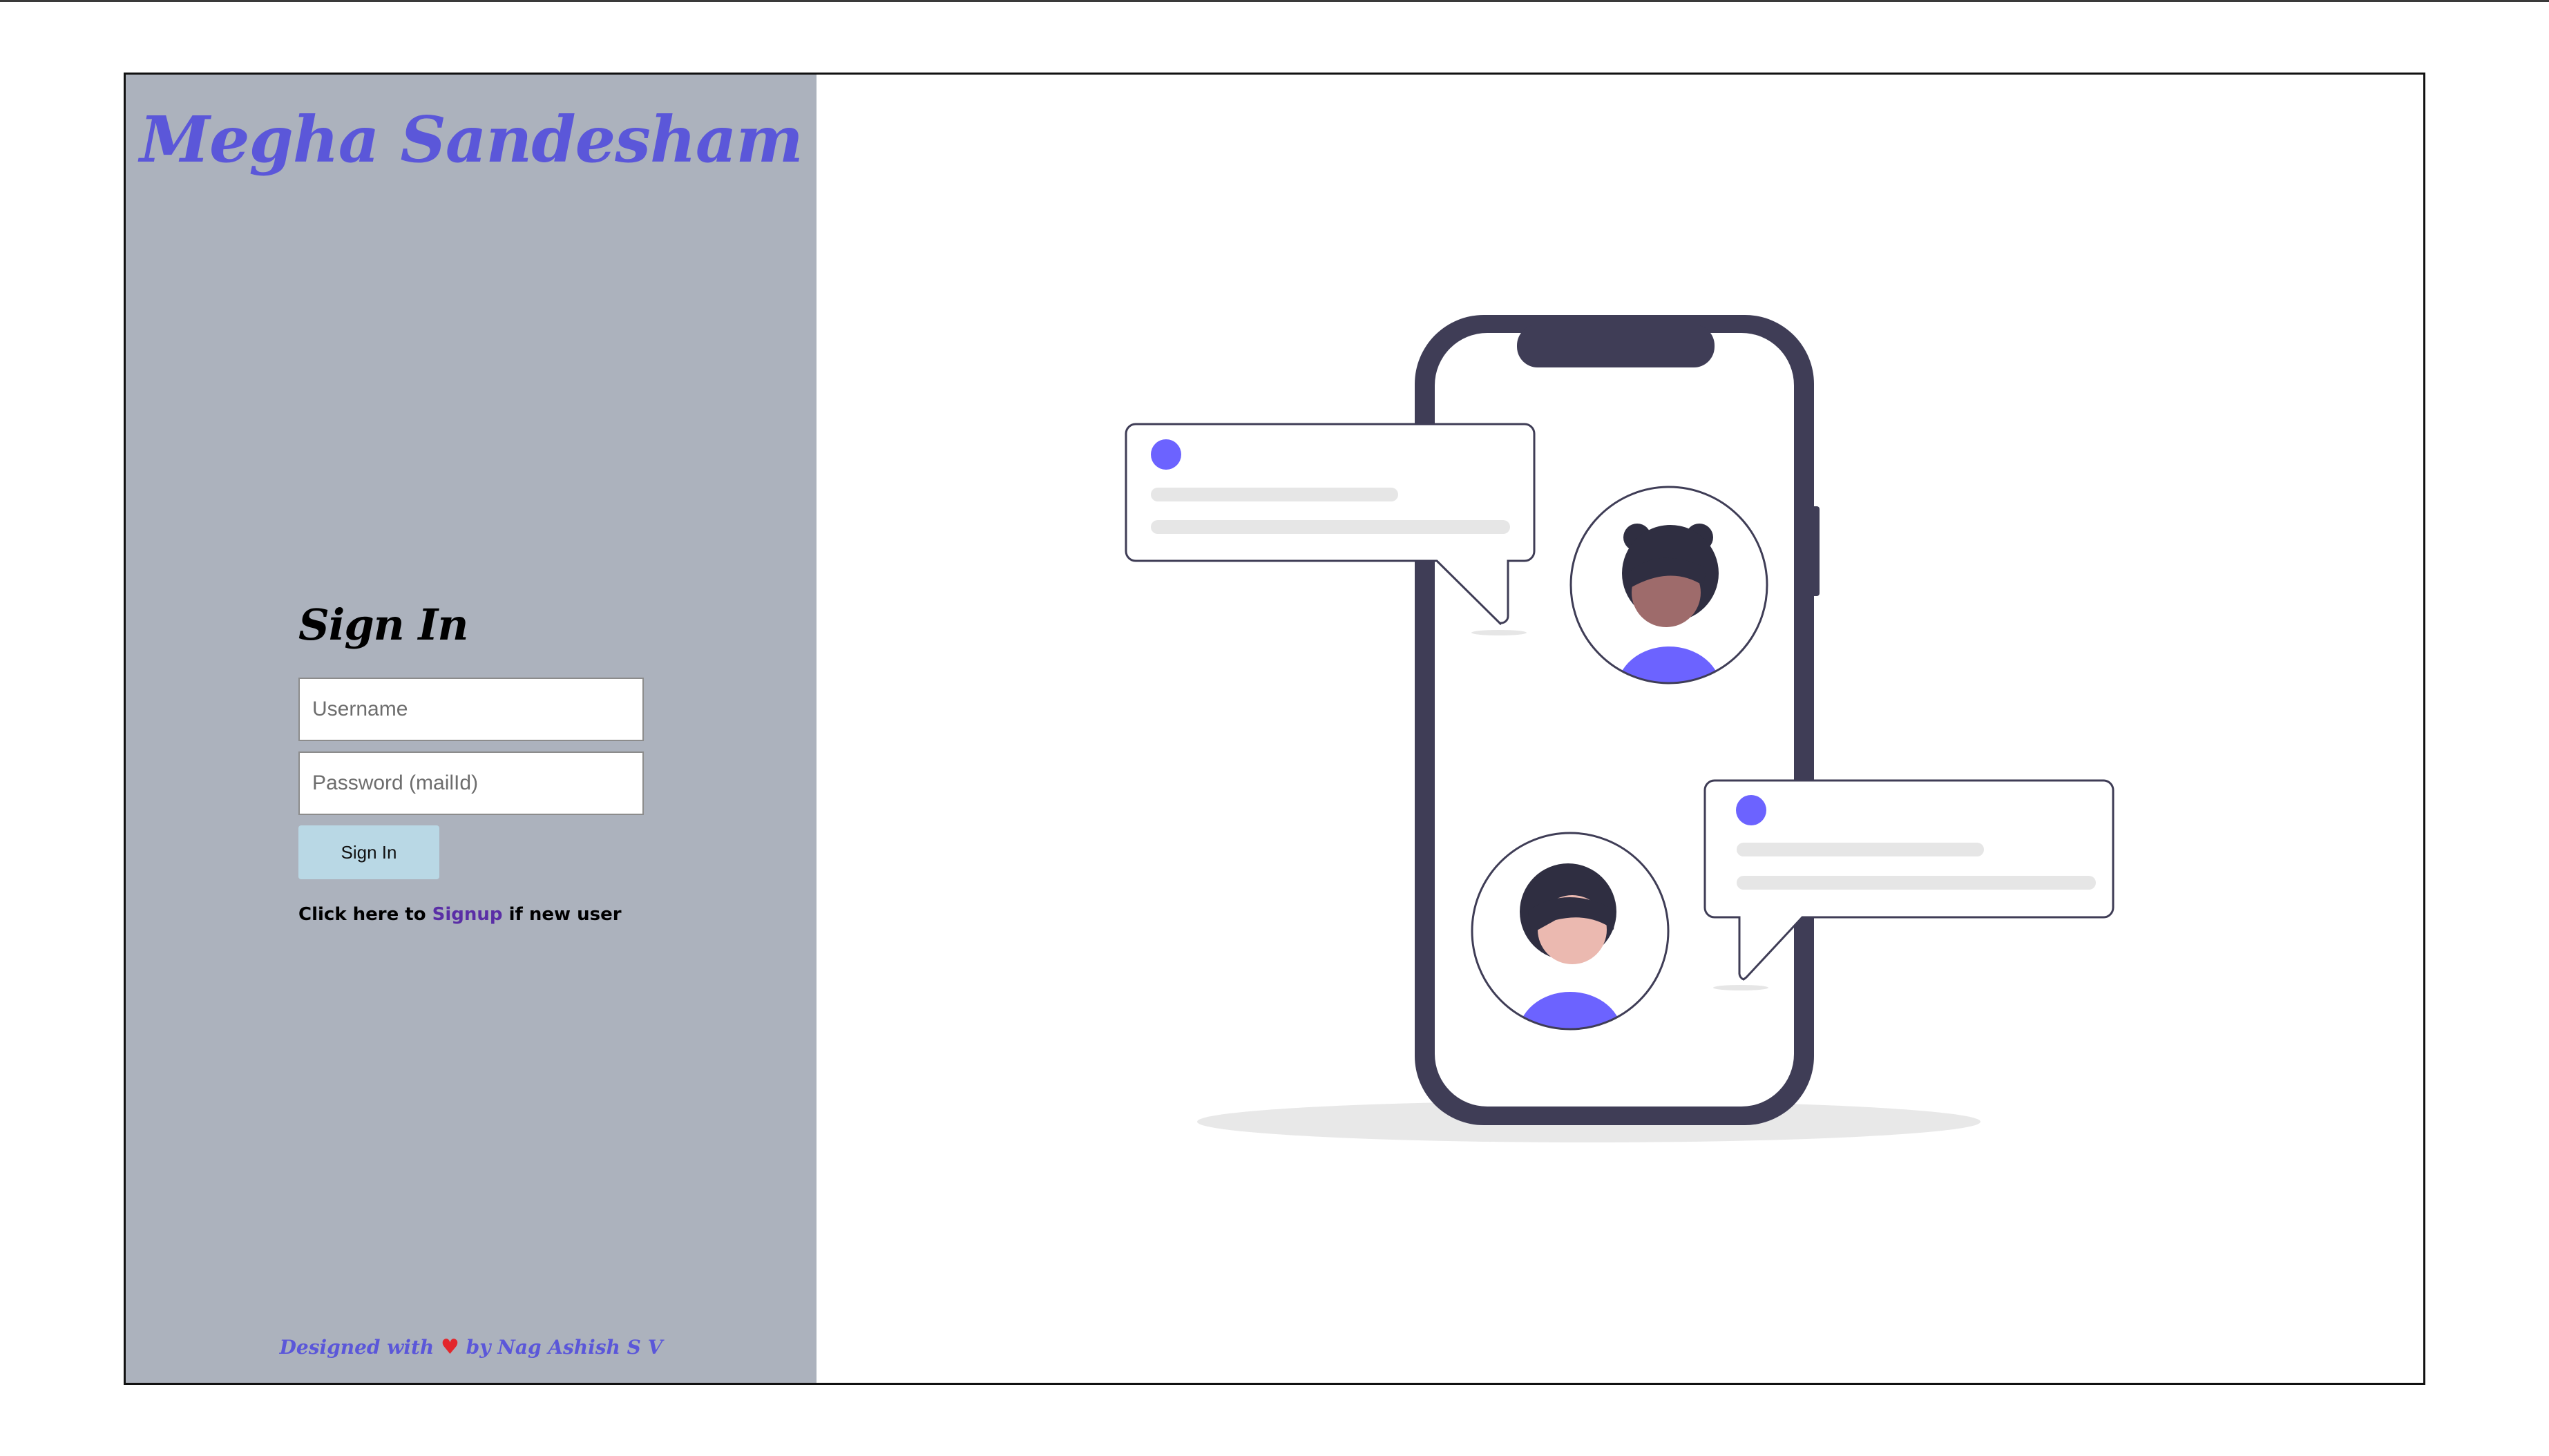 The height and width of the screenshot is (1456, 2549). What do you see at coordinates (1616, 346) in the screenshot?
I see `phone-notch` at bounding box center [1616, 346].